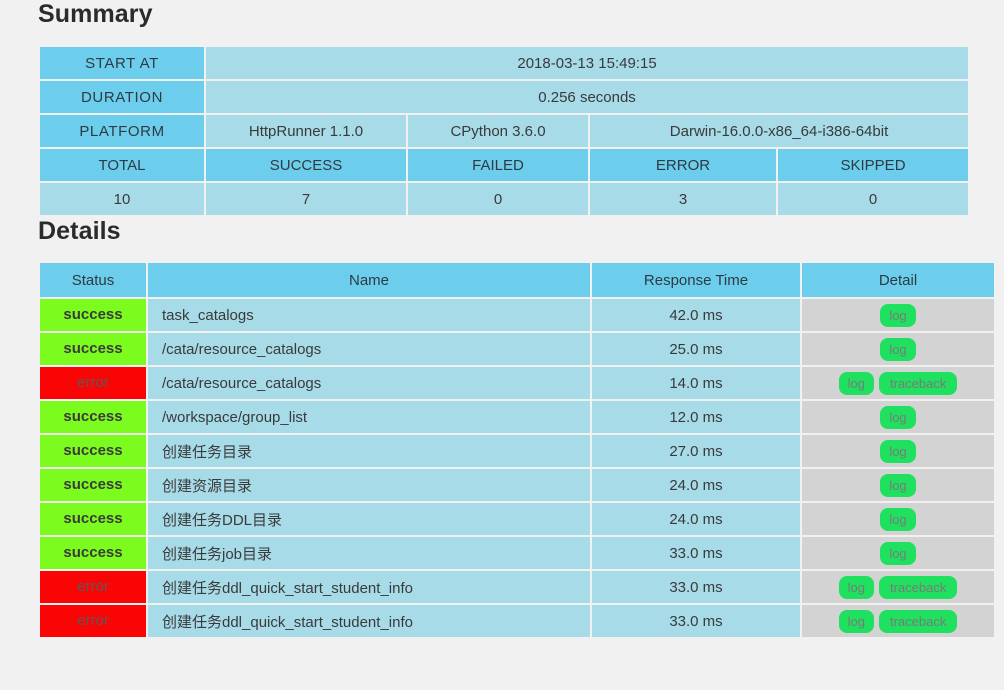 This screenshot has height=690, width=1004. I want to click on detail-buttons: log traceback, so click(898, 383).